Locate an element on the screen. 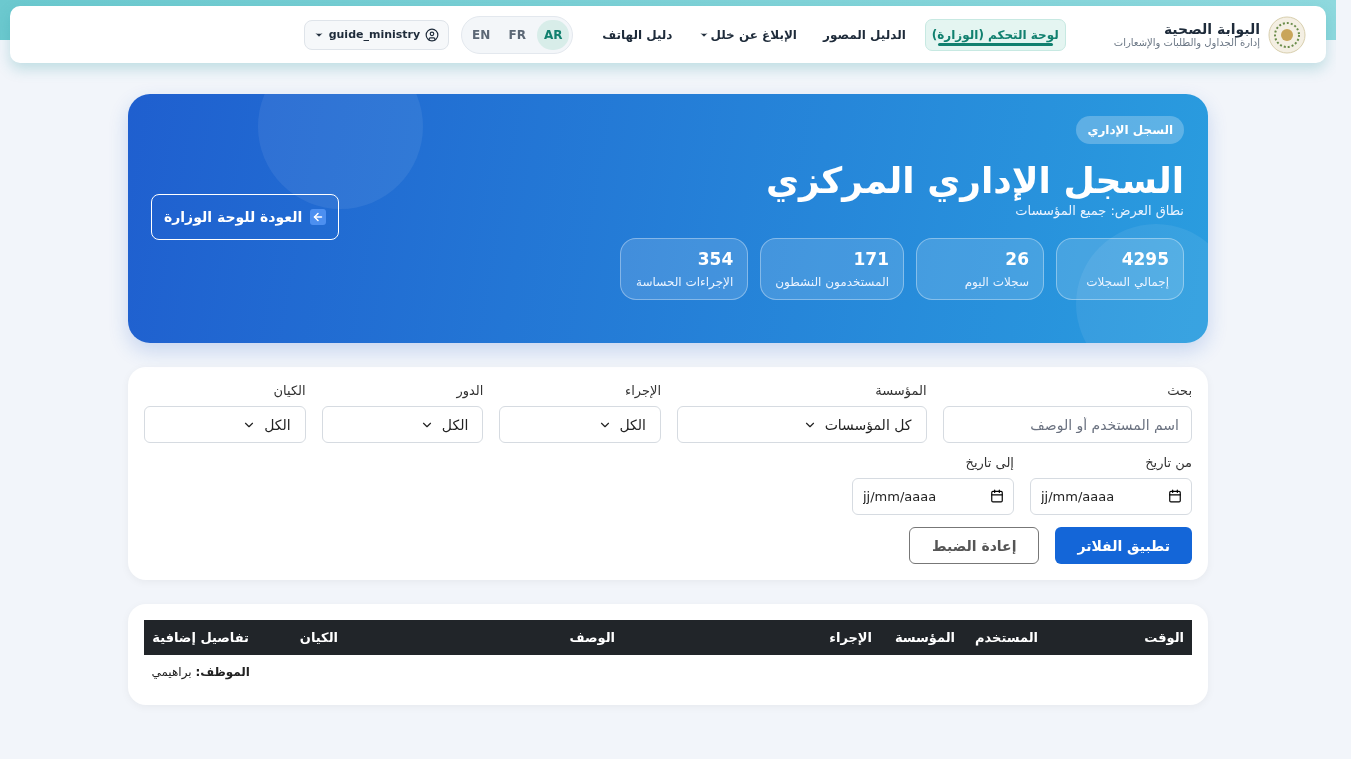 This screenshot has height=759, width=1351. field-label: الإجراء is located at coordinates (642, 390).